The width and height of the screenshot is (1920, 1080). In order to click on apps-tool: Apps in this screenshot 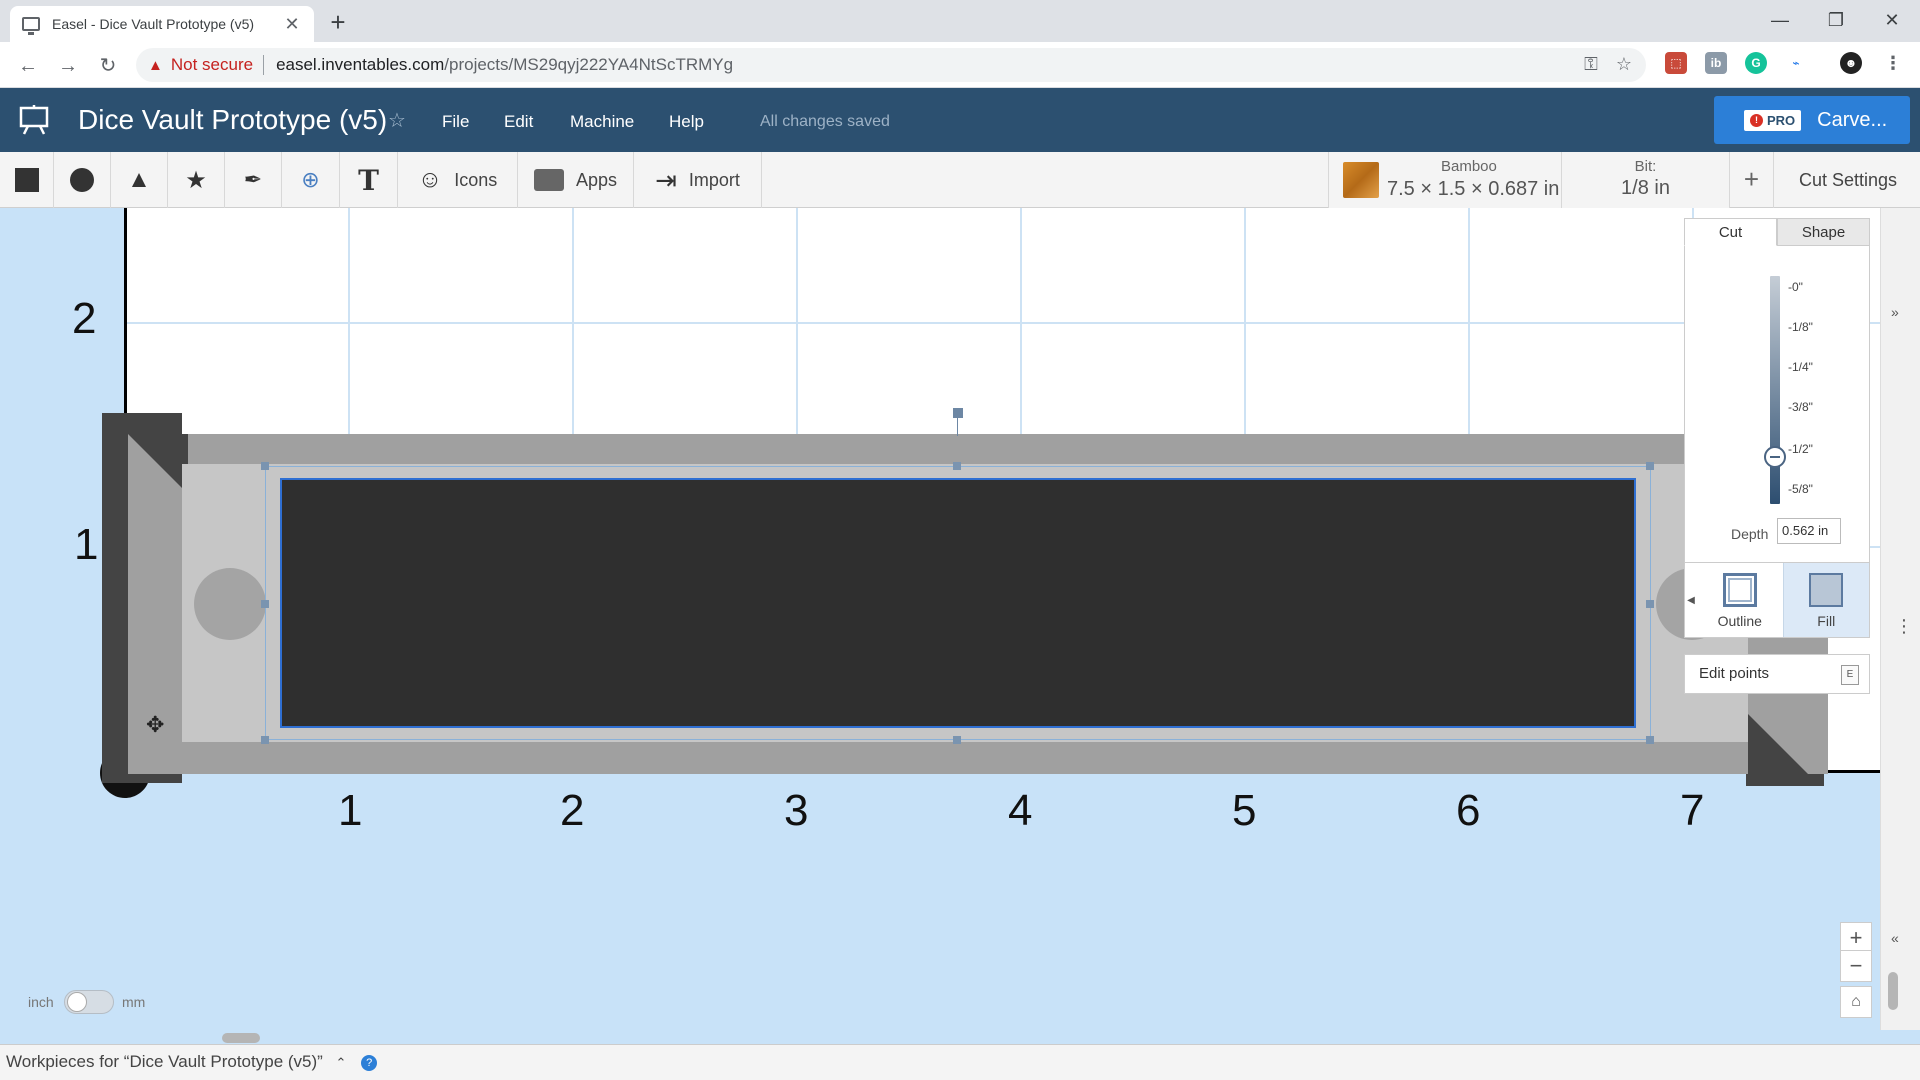, I will do `click(576, 180)`.